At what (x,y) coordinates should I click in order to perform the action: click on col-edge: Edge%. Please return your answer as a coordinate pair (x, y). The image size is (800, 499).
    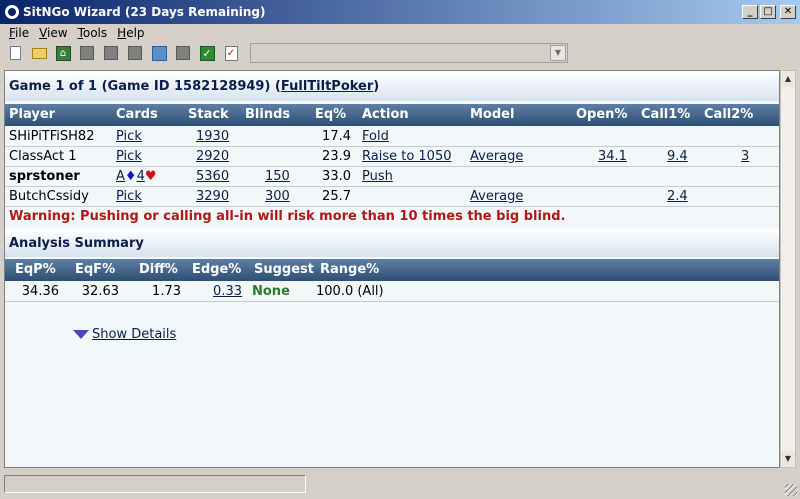
    Looking at the image, I should click on (217, 269).